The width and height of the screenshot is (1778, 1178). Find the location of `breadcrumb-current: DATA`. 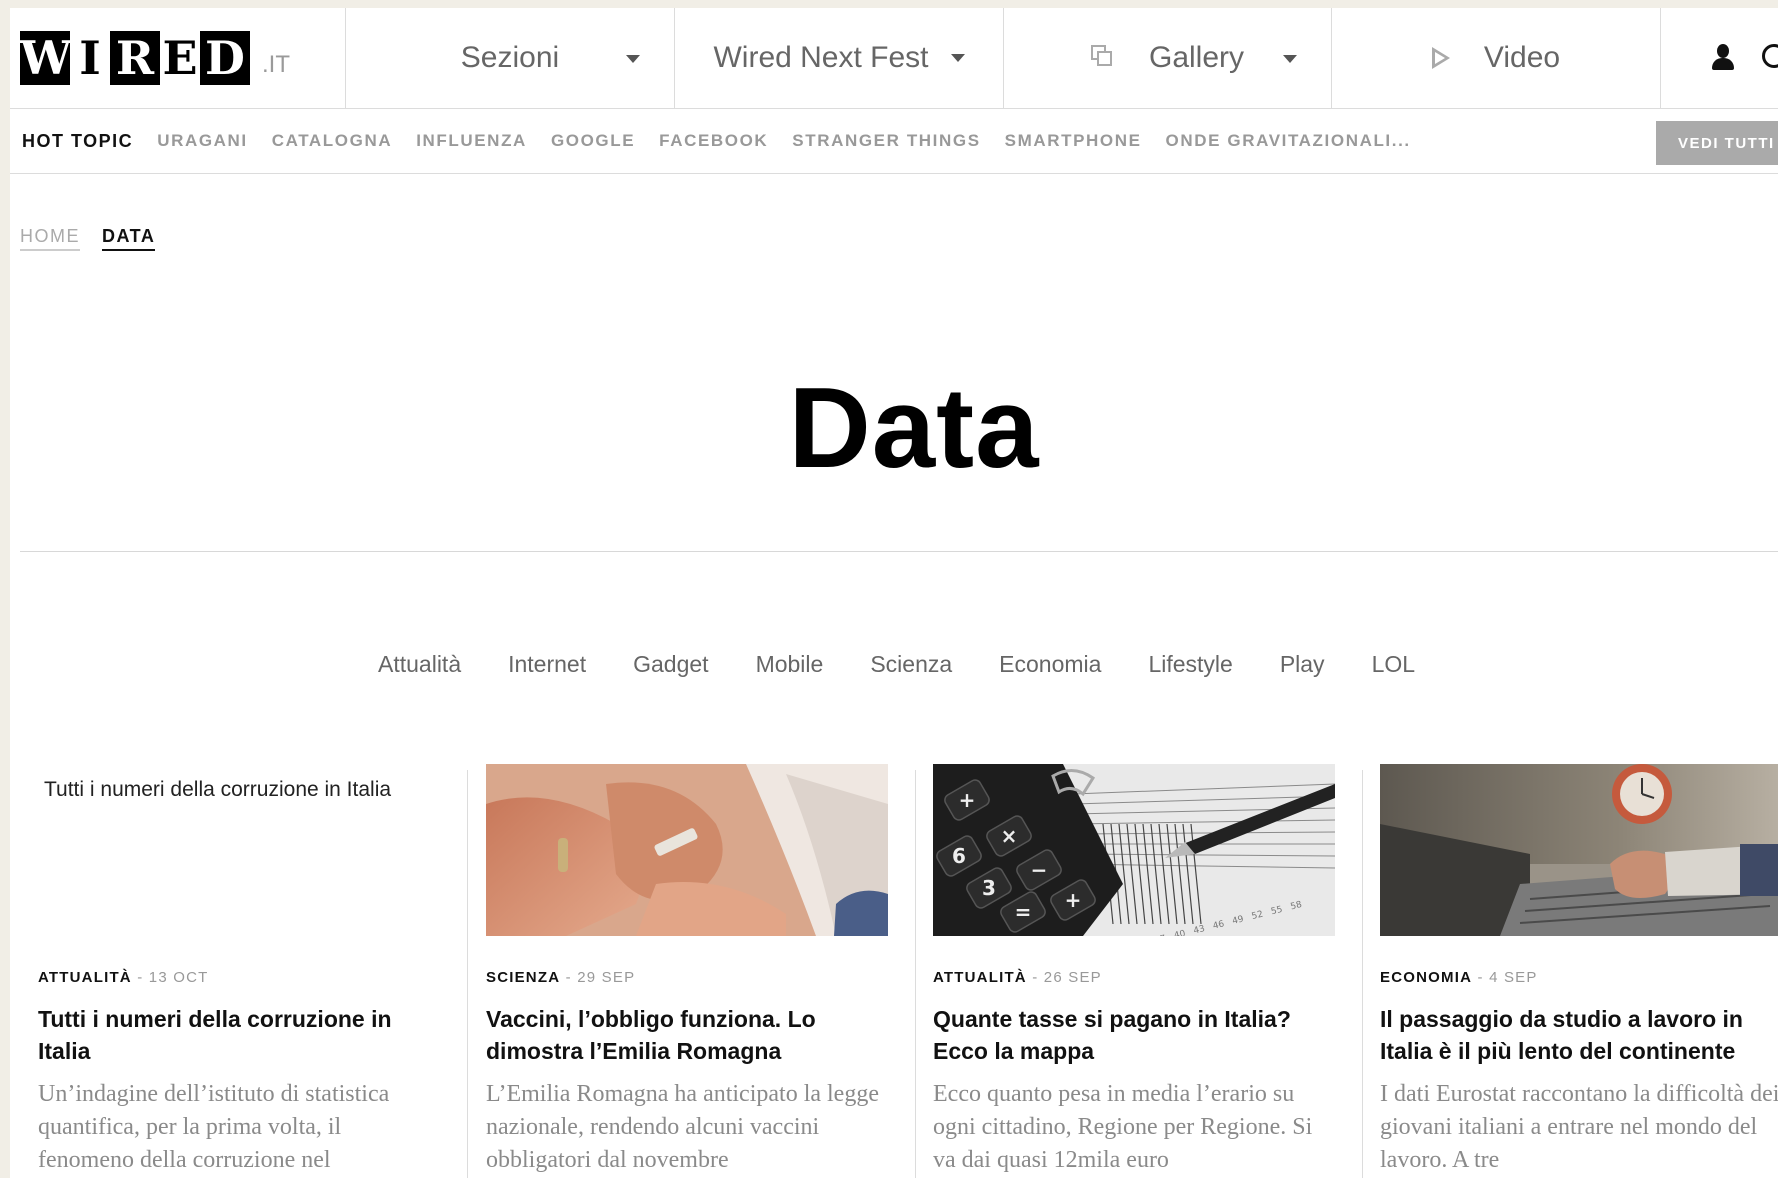

breadcrumb-current: DATA is located at coordinates (129, 238).